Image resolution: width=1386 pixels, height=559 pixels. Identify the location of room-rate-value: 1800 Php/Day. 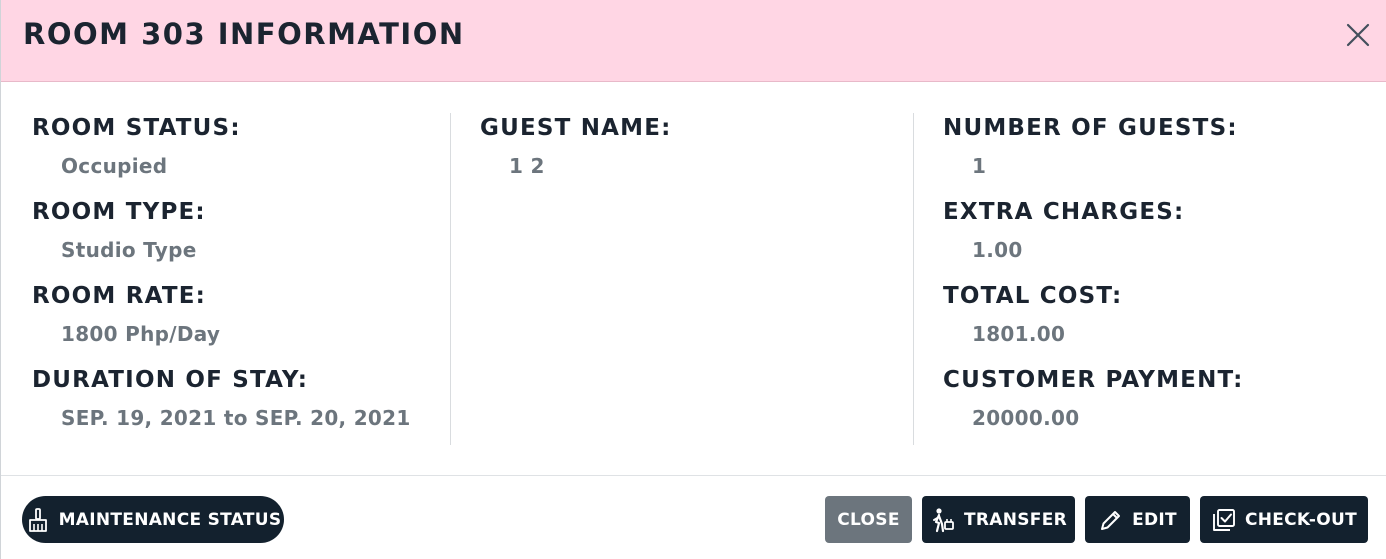
(141, 334).